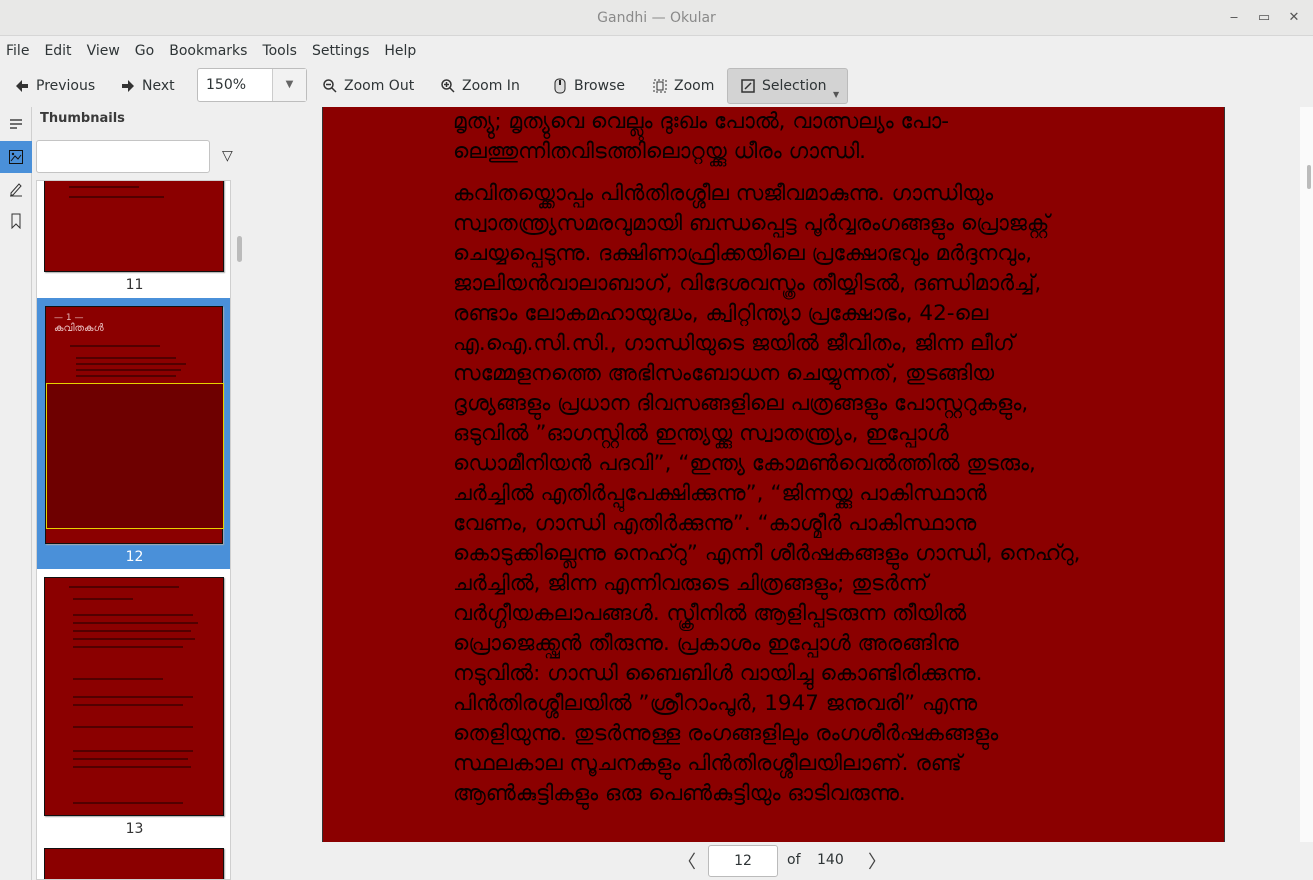 This screenshot has width=1313, height=880. What do you see at coordinates (79, 328) in the screenshot?
I see `thumbnail-heading: കവിതകൾ` at bounding box center [79, 328].